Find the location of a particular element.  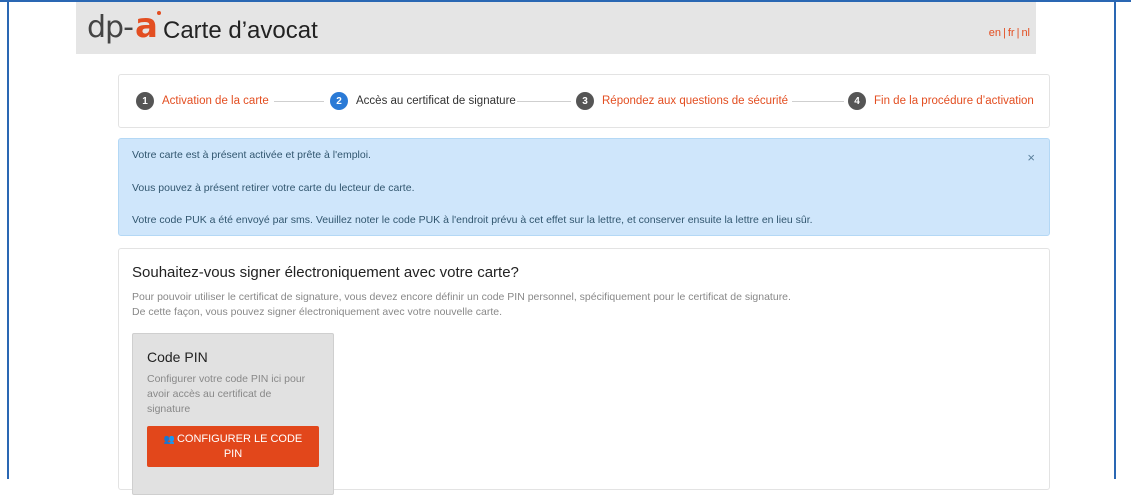

window-frame-left is located at coordinates (8, 239).